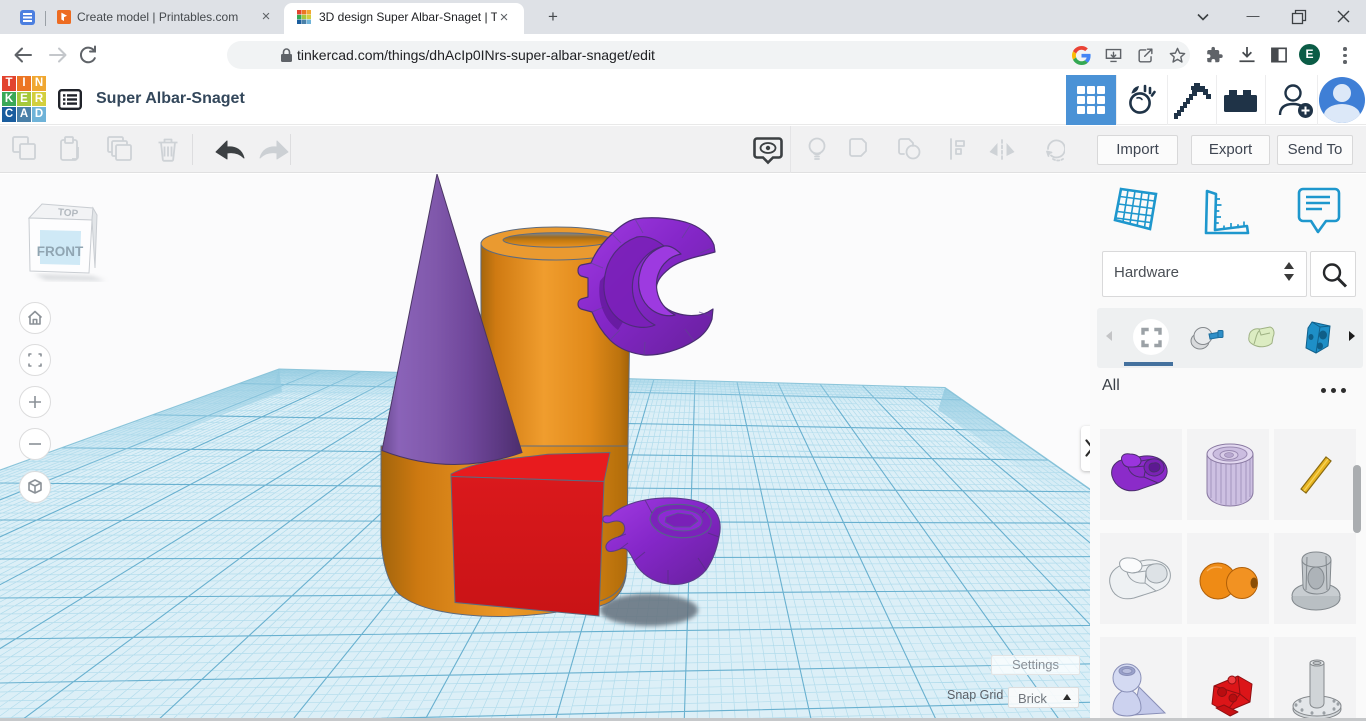 The width and height of the screenshot is (1366, 721). Describe the element at coordinates (60, 251) in the screenshot. I see `svg-text: FRONT` at that location.